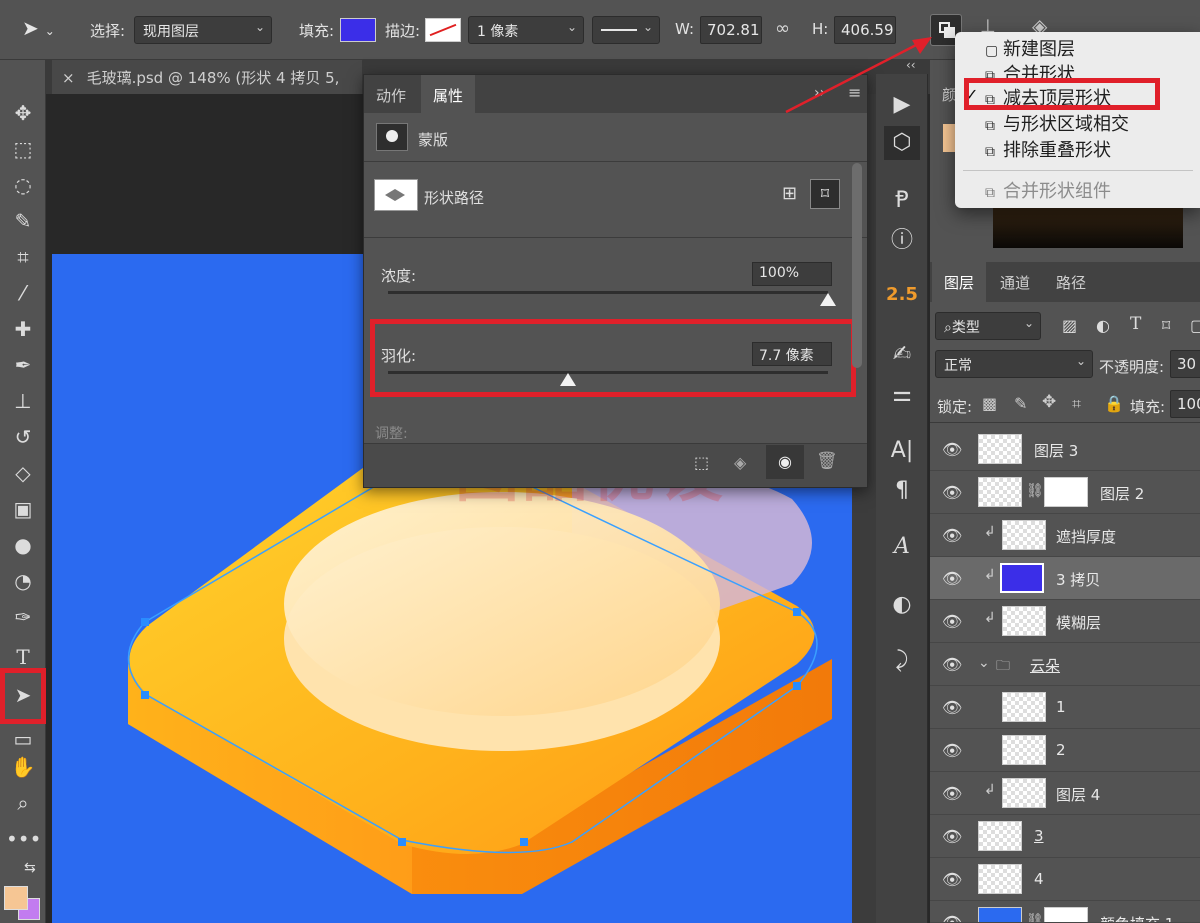 The image size is (1200, 923). What do you see at coordinates (731, 30) in the screenshot?
I see `width-input: 702.81` at bounding box center [731, 30].